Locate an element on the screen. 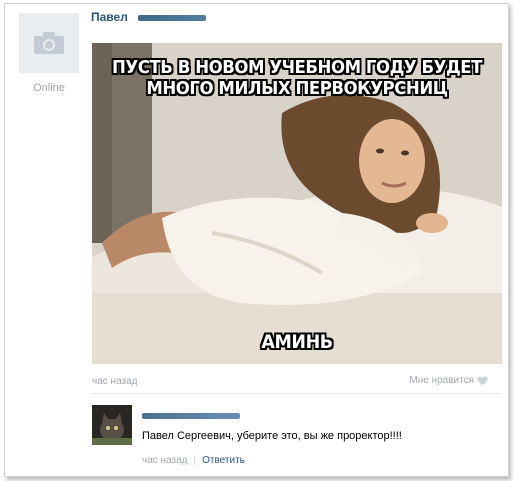 The height and width of the screenshot is (481, 514). meme-caption-line-2: МНОГО МИЛЫХ ПЕРВОКУРСНИЦ is located at coordinates (297, 88).